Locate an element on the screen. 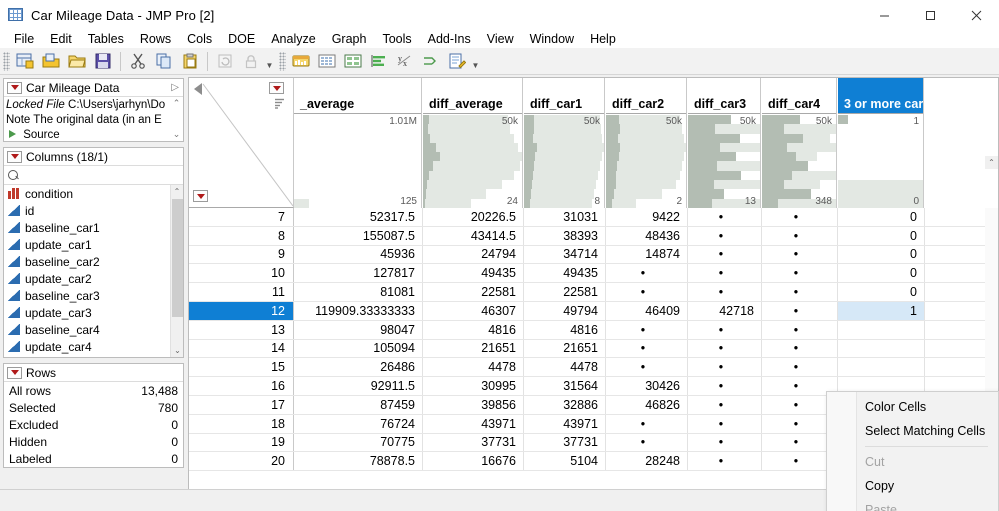 This screenshot has height=511, width=999. metadata-scrollbar: ⌃ ⌄ is located at coordinates (176, 119).